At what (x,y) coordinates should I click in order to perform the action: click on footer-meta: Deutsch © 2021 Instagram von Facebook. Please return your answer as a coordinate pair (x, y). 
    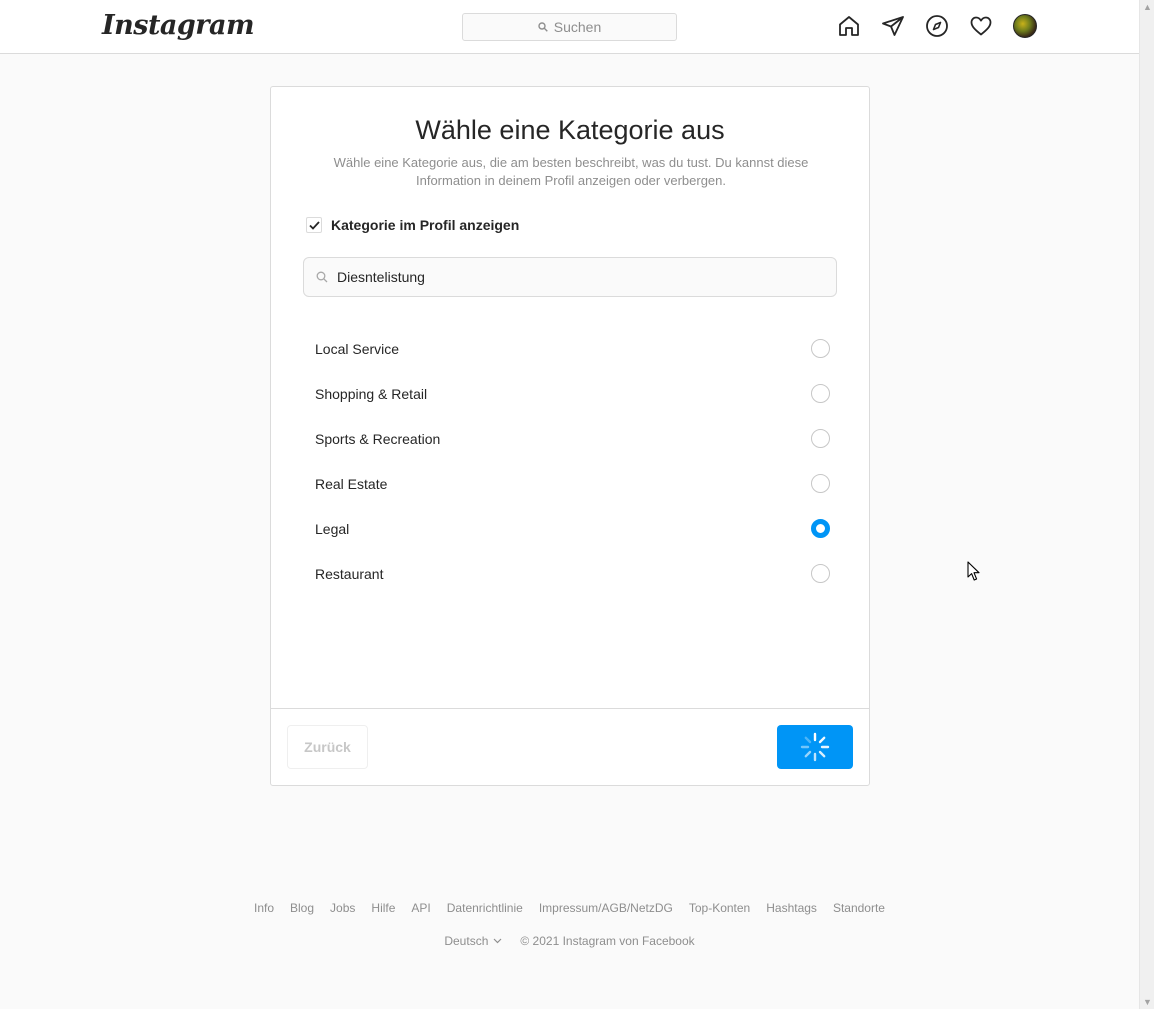
    Looking at the image, I should click on (569, 941).